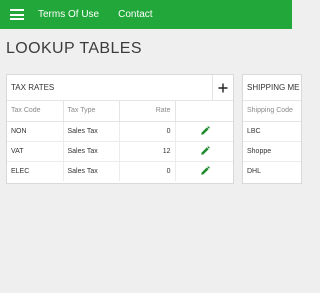 Image resolution: width=320 pixels, height=293 pixels. Describe the element at coordinates (204, 111) in the screenshot. I see `column-header-actions` at that location.